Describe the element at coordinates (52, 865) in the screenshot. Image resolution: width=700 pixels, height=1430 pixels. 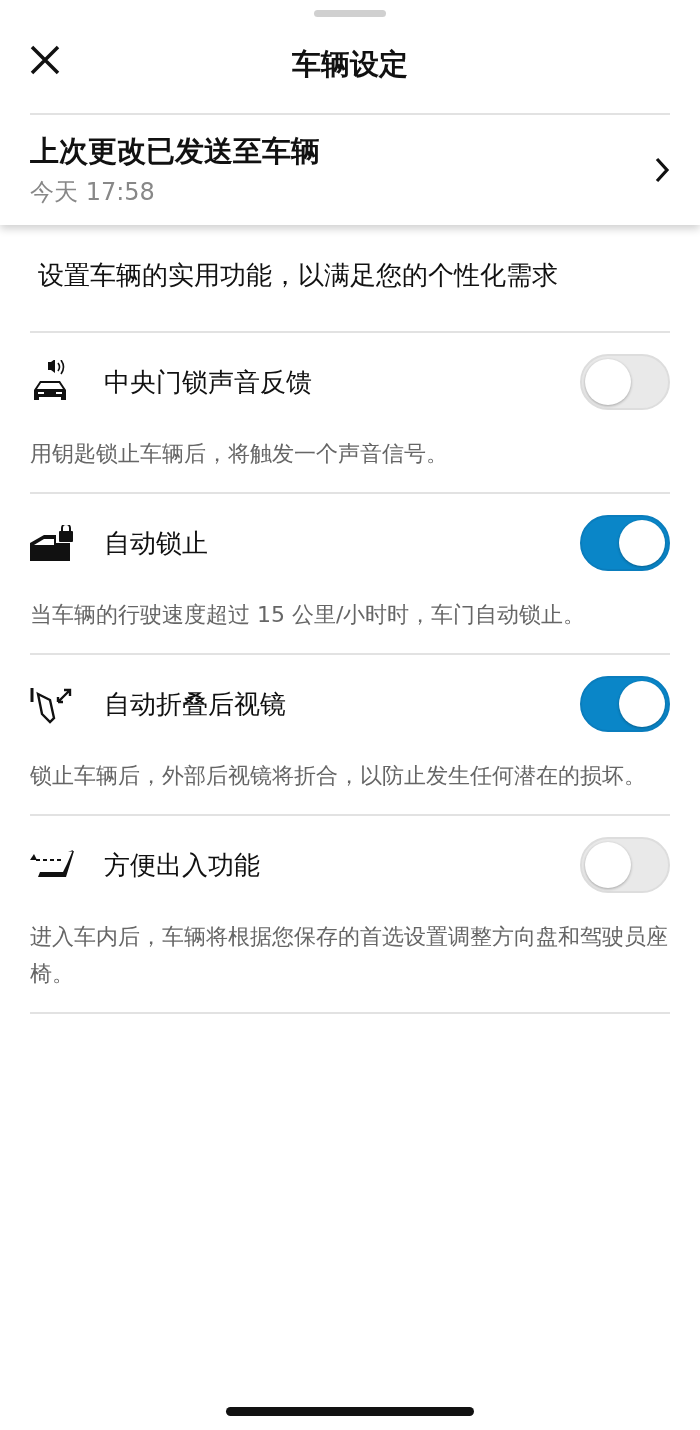
I see `seat-icon` at that location.